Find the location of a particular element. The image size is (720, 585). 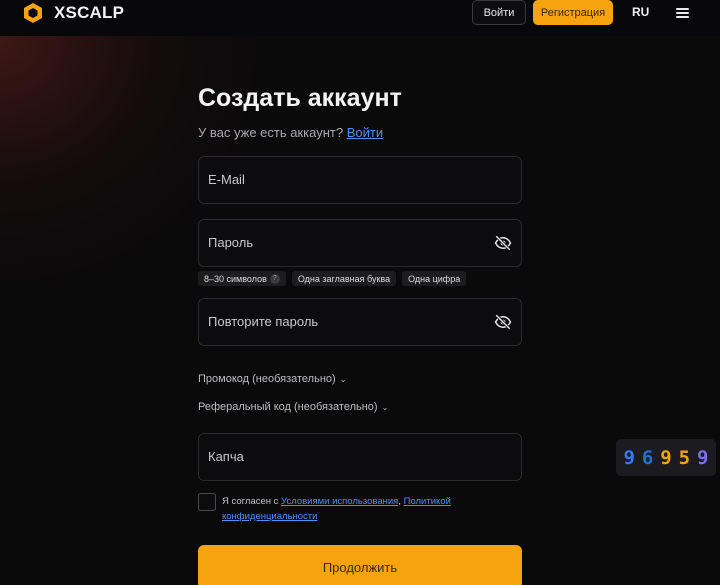

xscalp-logo-icon is located at coordinates (33, 13).